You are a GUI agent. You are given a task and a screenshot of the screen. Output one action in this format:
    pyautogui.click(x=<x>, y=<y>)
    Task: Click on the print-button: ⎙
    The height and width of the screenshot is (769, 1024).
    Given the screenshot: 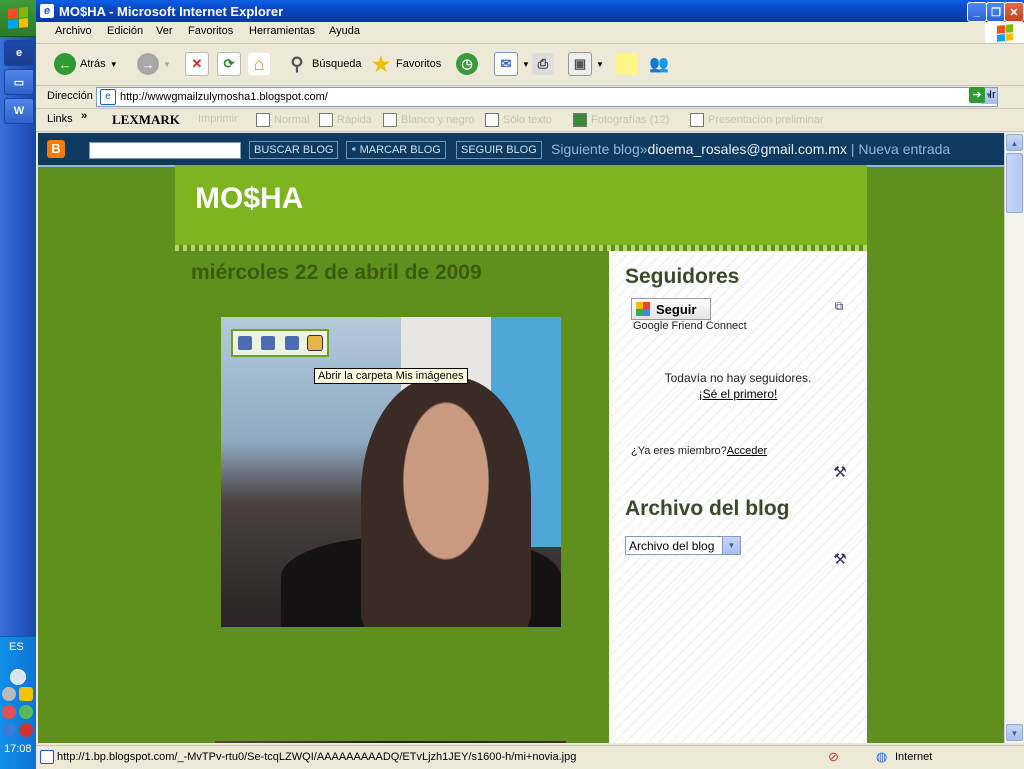 What is the action you would take?
    pyautogui.click(x=543, y=64)
    